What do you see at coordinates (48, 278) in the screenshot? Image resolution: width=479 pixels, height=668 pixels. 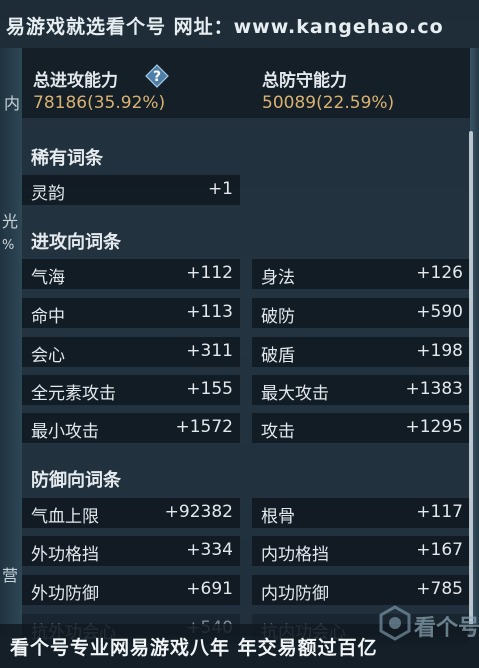 I see `attribute-name: 气海` at bounding box center [48, 278].